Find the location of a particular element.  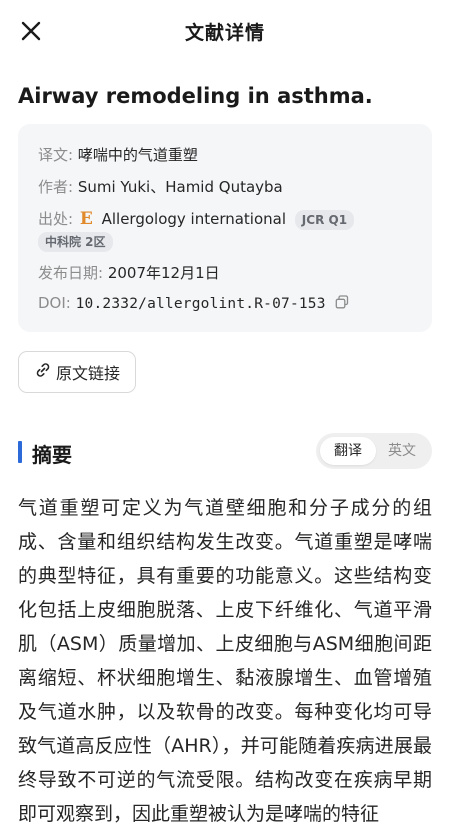

authors-label: 作者: is located at coordinates (56, 187).